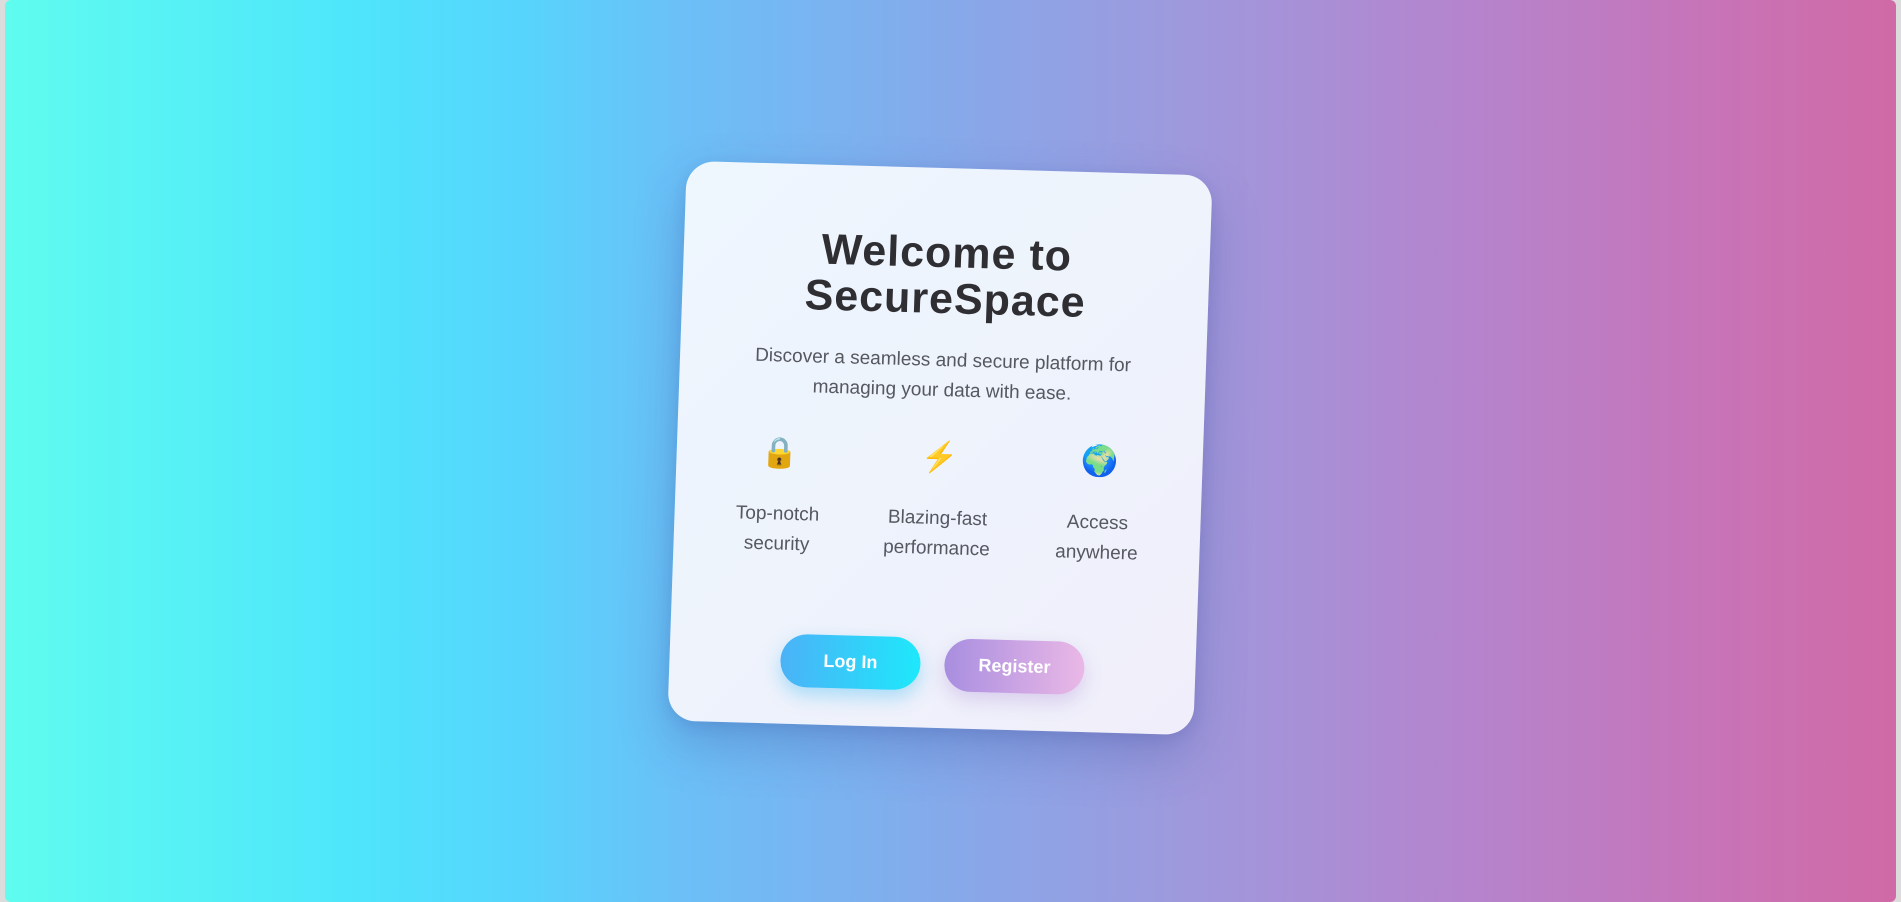 This screenshot has height=902, width=1901. I want to click on feature-label: Blazing-fast performance, so click(936, 533).